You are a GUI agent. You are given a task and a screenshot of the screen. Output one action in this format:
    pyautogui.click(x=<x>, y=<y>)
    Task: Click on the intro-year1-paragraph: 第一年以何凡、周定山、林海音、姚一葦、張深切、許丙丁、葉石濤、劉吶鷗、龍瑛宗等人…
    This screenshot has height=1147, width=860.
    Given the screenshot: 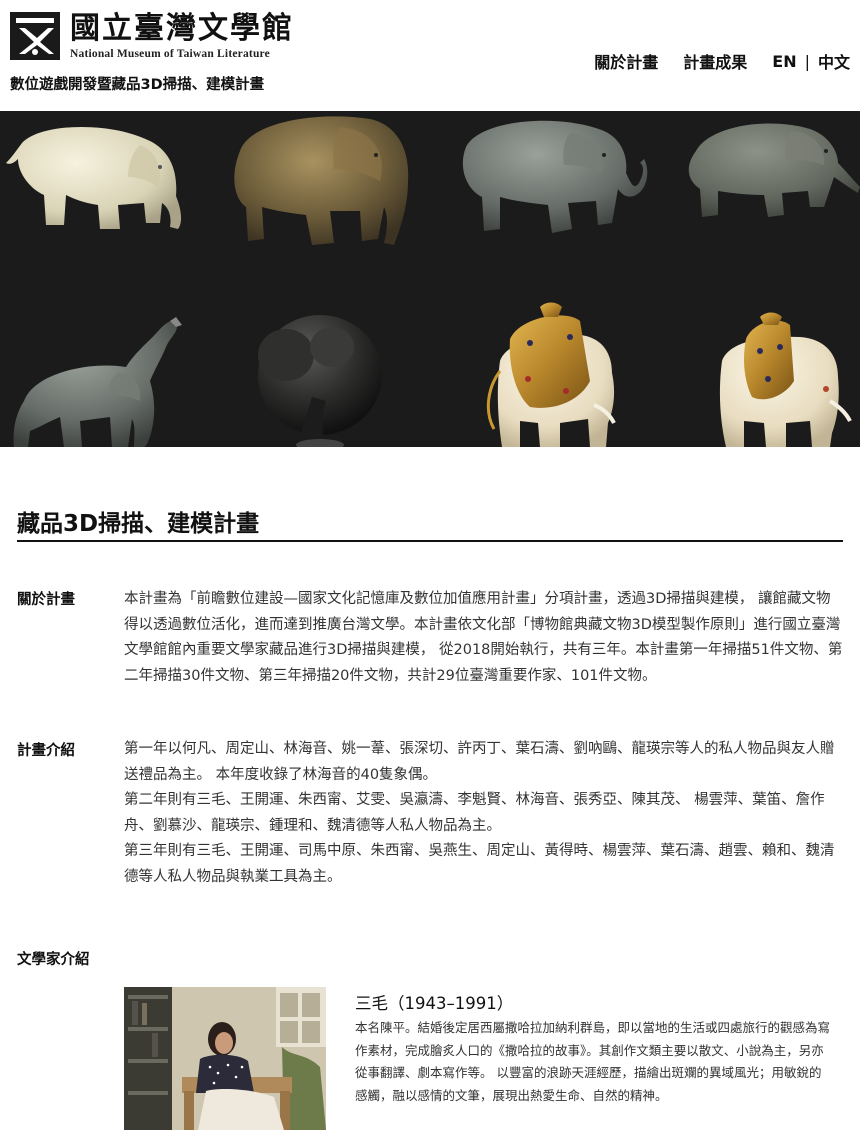 What is the action you would take?
    pyautogui.click(x=479, y=762)
    